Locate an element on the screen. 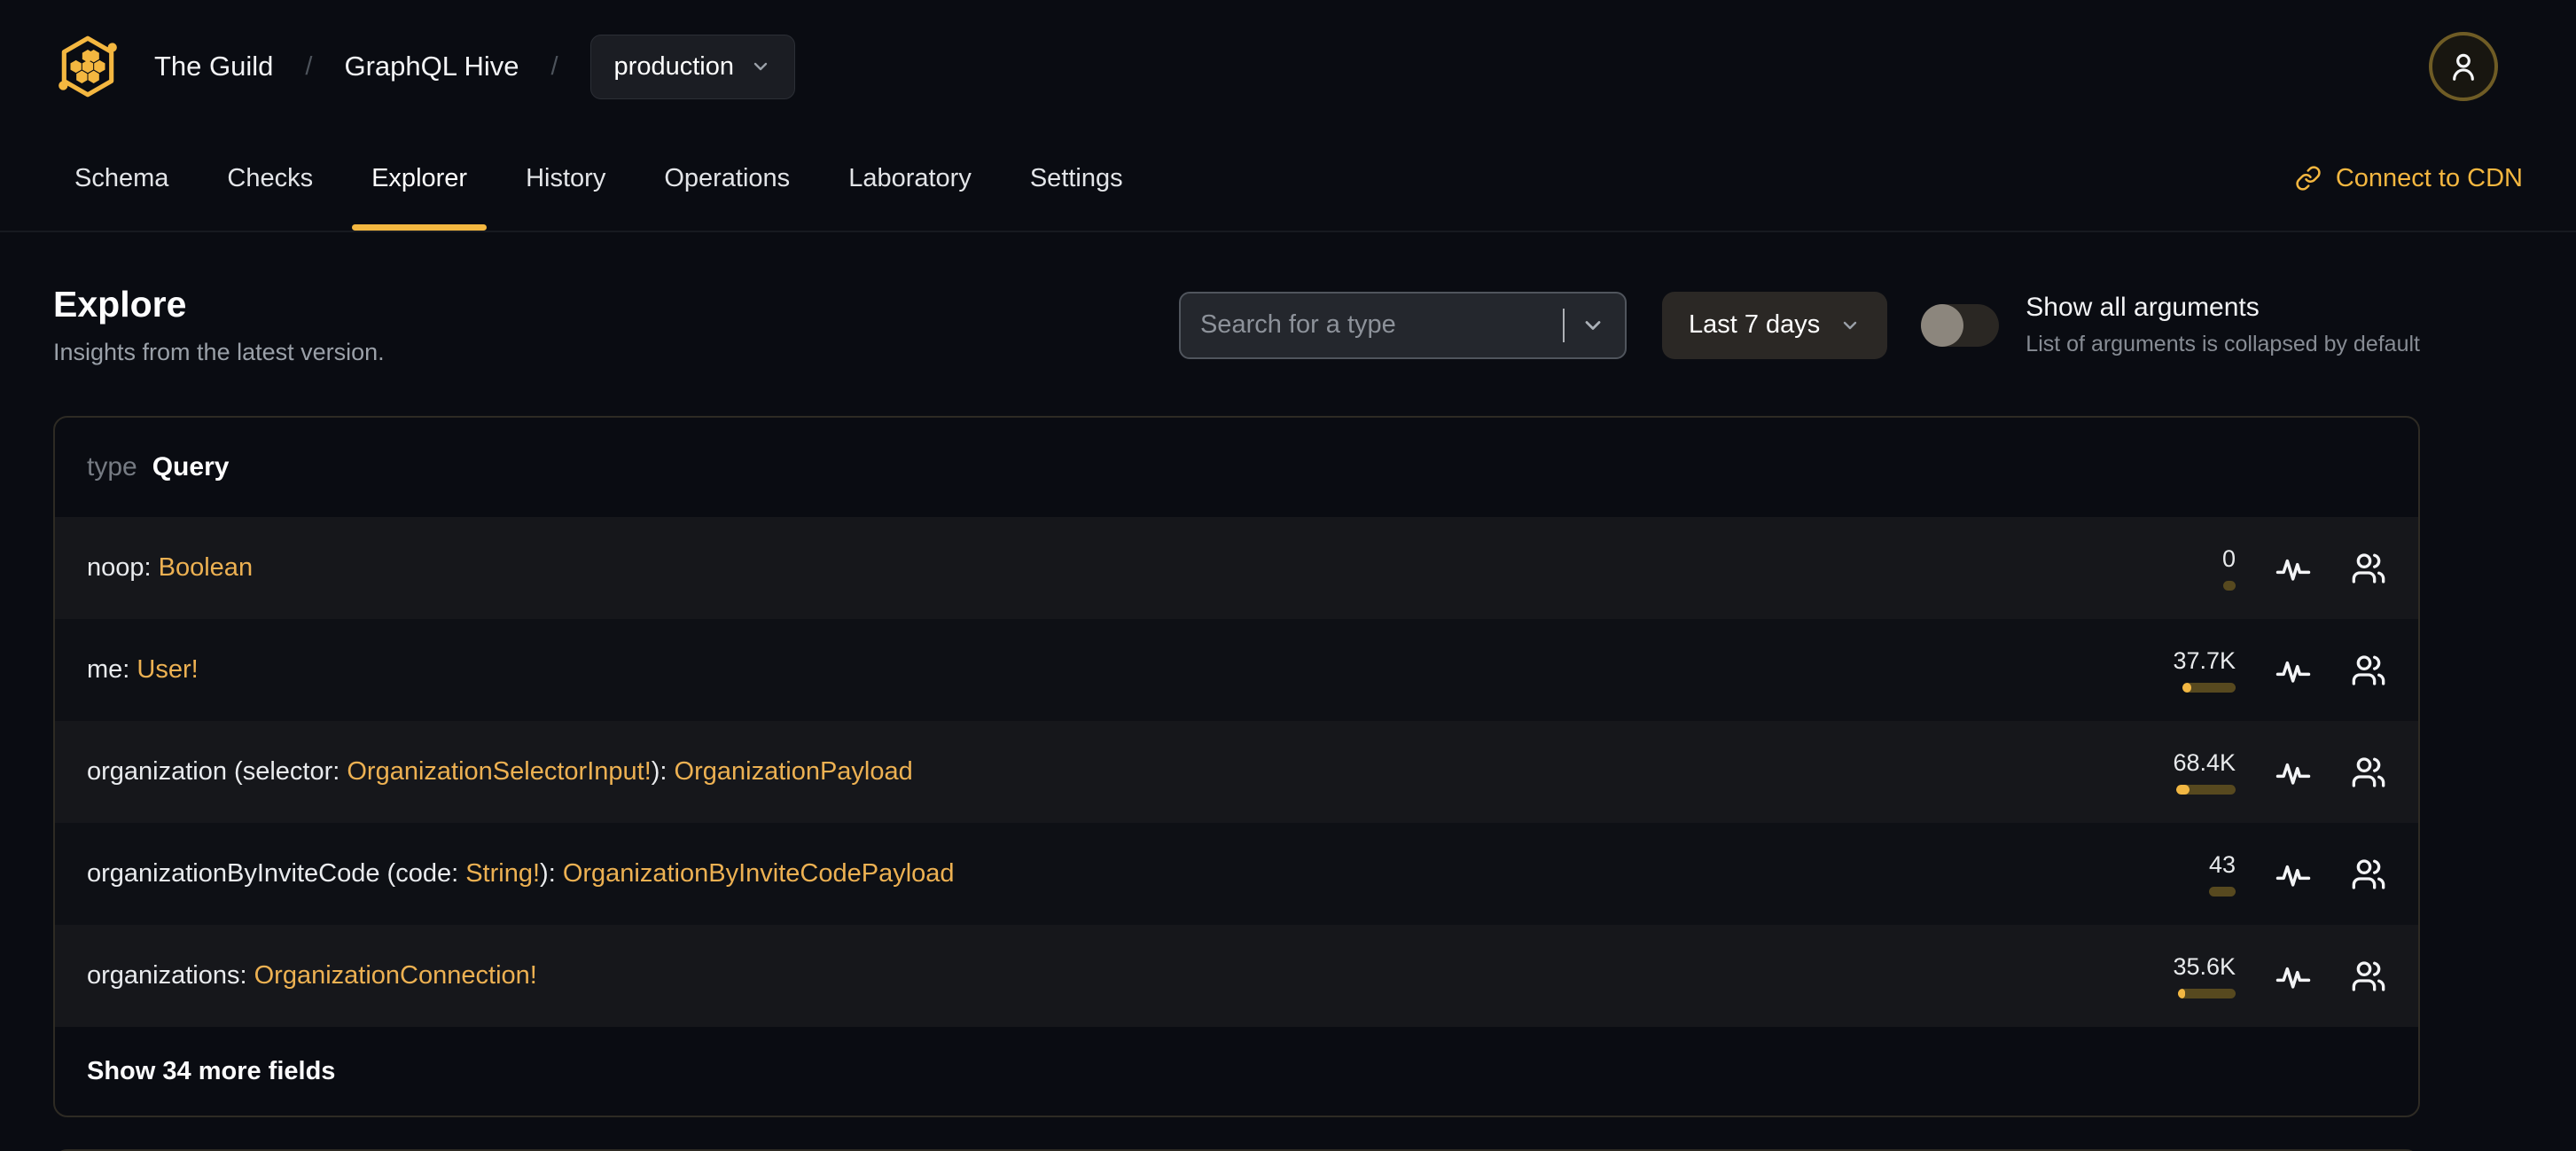  tab-checks: Checks is located at coordinates (270, 178).